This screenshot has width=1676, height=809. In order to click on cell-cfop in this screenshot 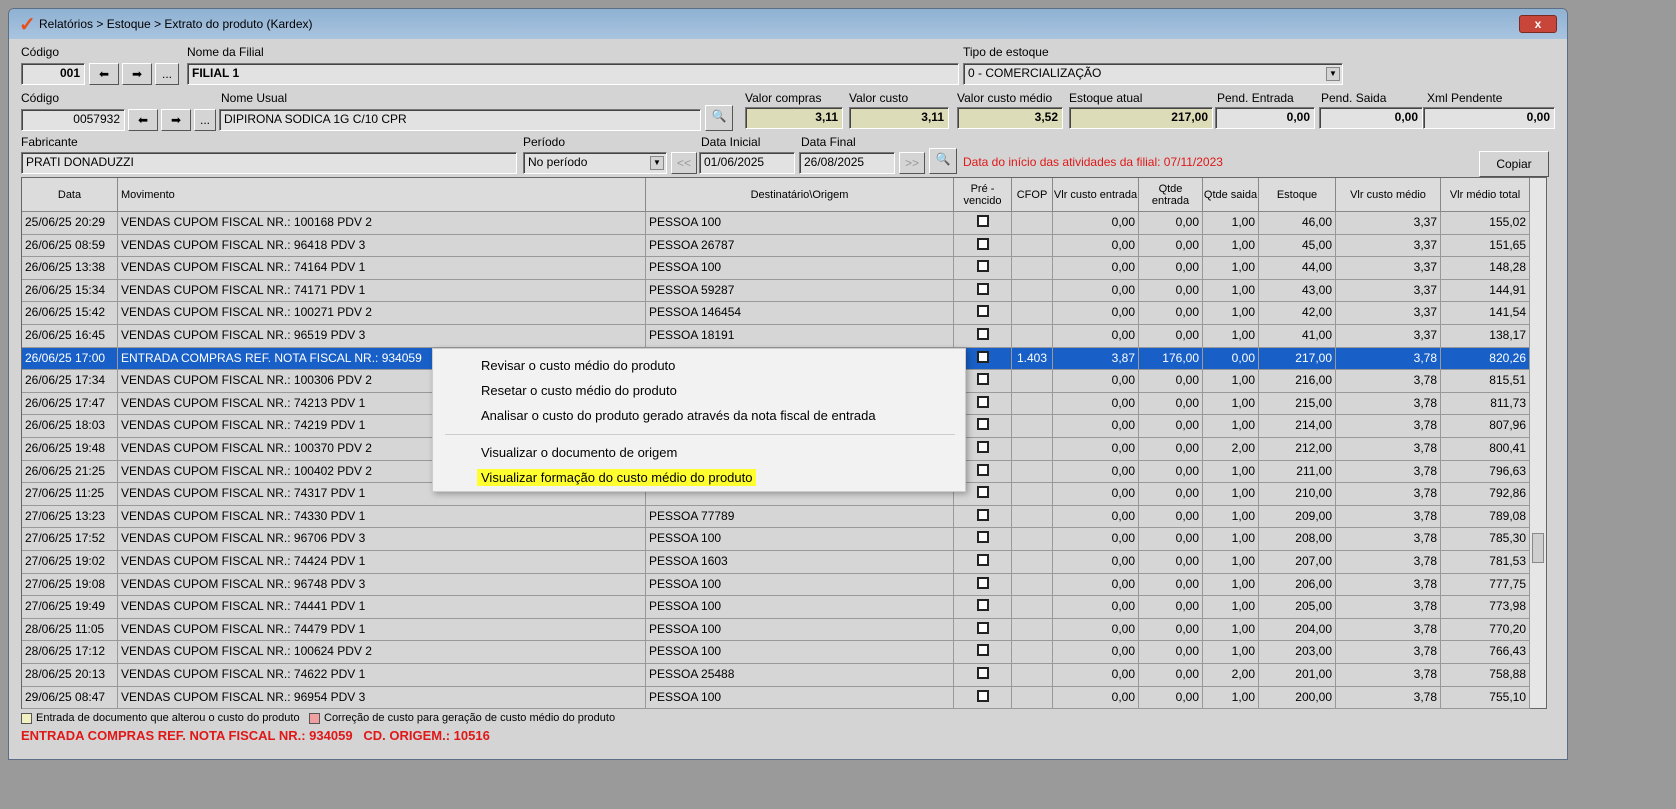, I will do `click(1032, 652)`.